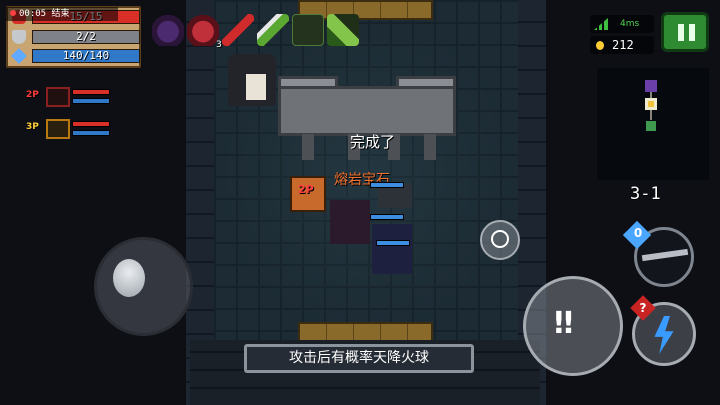 The width and height of the screenshot is (720, 405). I want to click on armor-row: 2/2, so click(76, 37).